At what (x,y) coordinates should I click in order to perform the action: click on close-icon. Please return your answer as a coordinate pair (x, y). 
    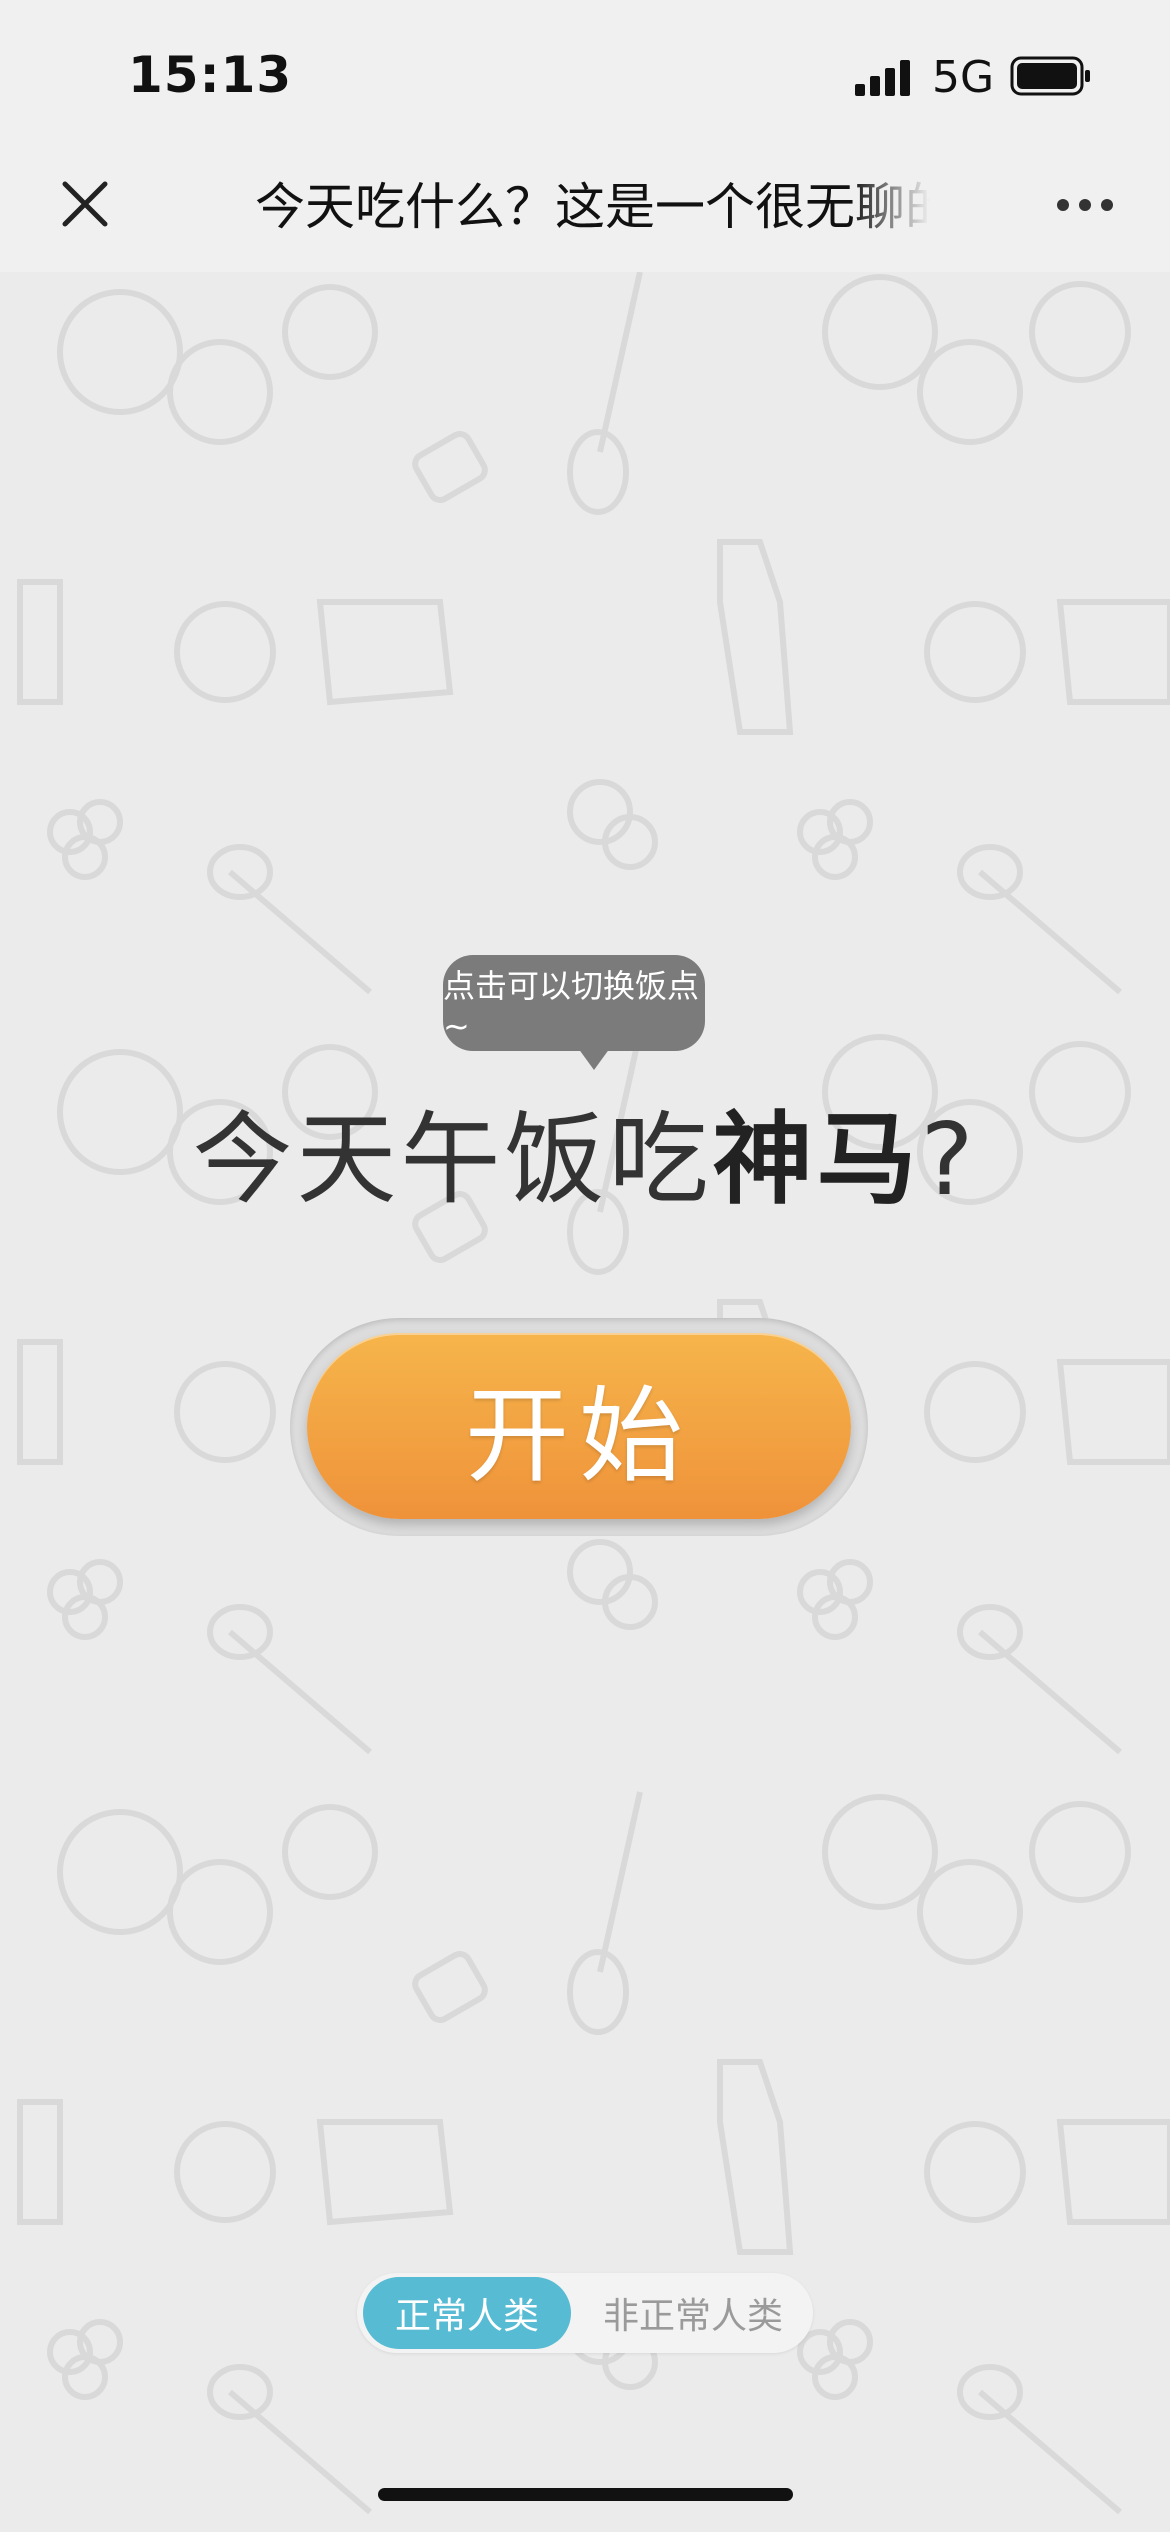
    Looking at the image, I should click on (85, 204).